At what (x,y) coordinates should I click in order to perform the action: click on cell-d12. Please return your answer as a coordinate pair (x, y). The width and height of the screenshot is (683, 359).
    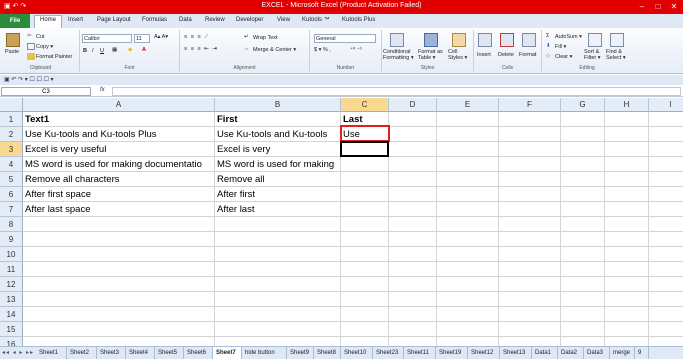
    Looking at the image, I should click on (413, 284).